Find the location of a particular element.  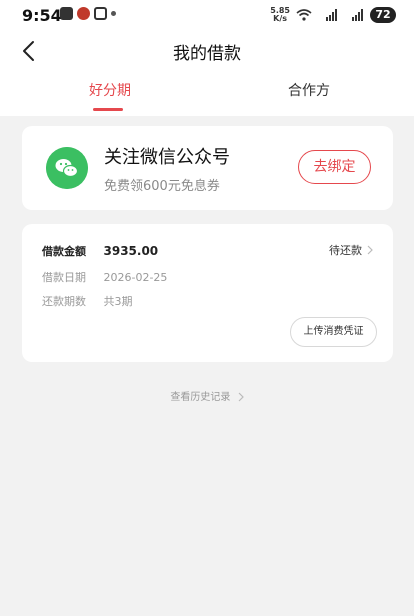

status-right: 5.85 K/s 72 is located at coordinates (333, 15).